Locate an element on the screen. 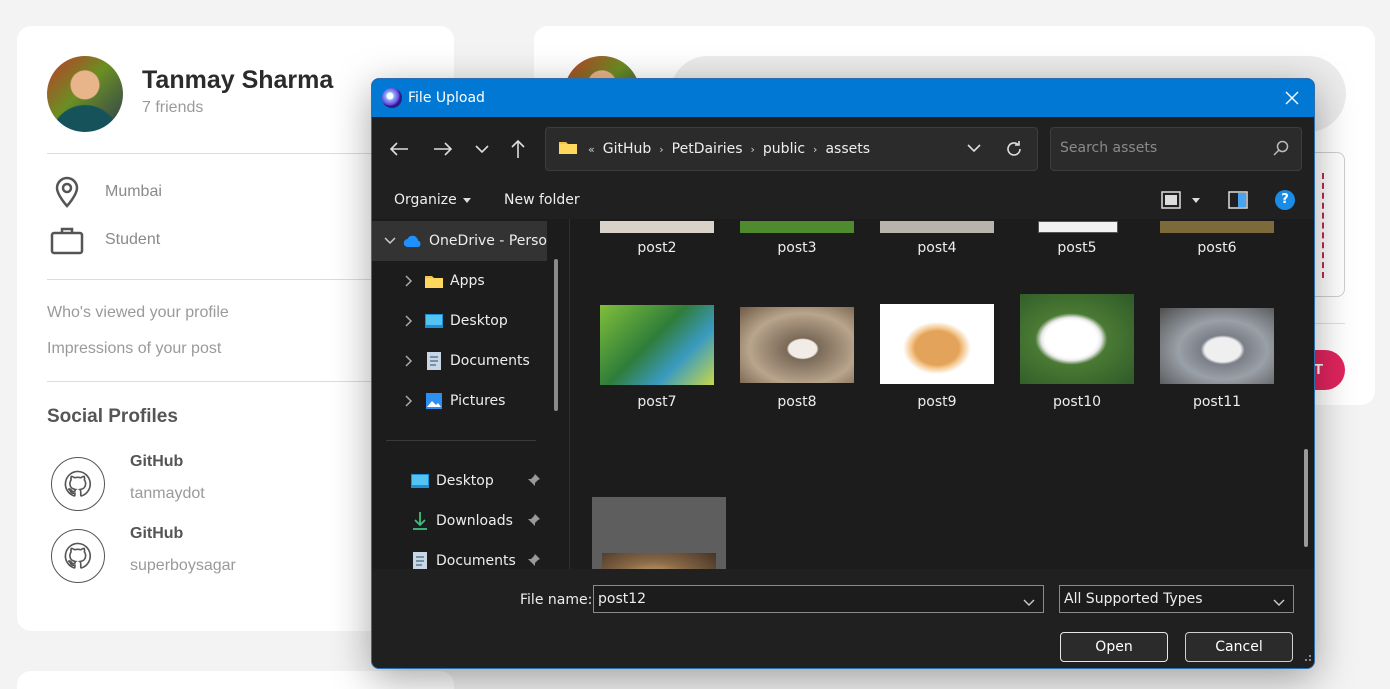 This screenshot has height=689, width=1390. close-icon is located at coordinates (1292, 98).